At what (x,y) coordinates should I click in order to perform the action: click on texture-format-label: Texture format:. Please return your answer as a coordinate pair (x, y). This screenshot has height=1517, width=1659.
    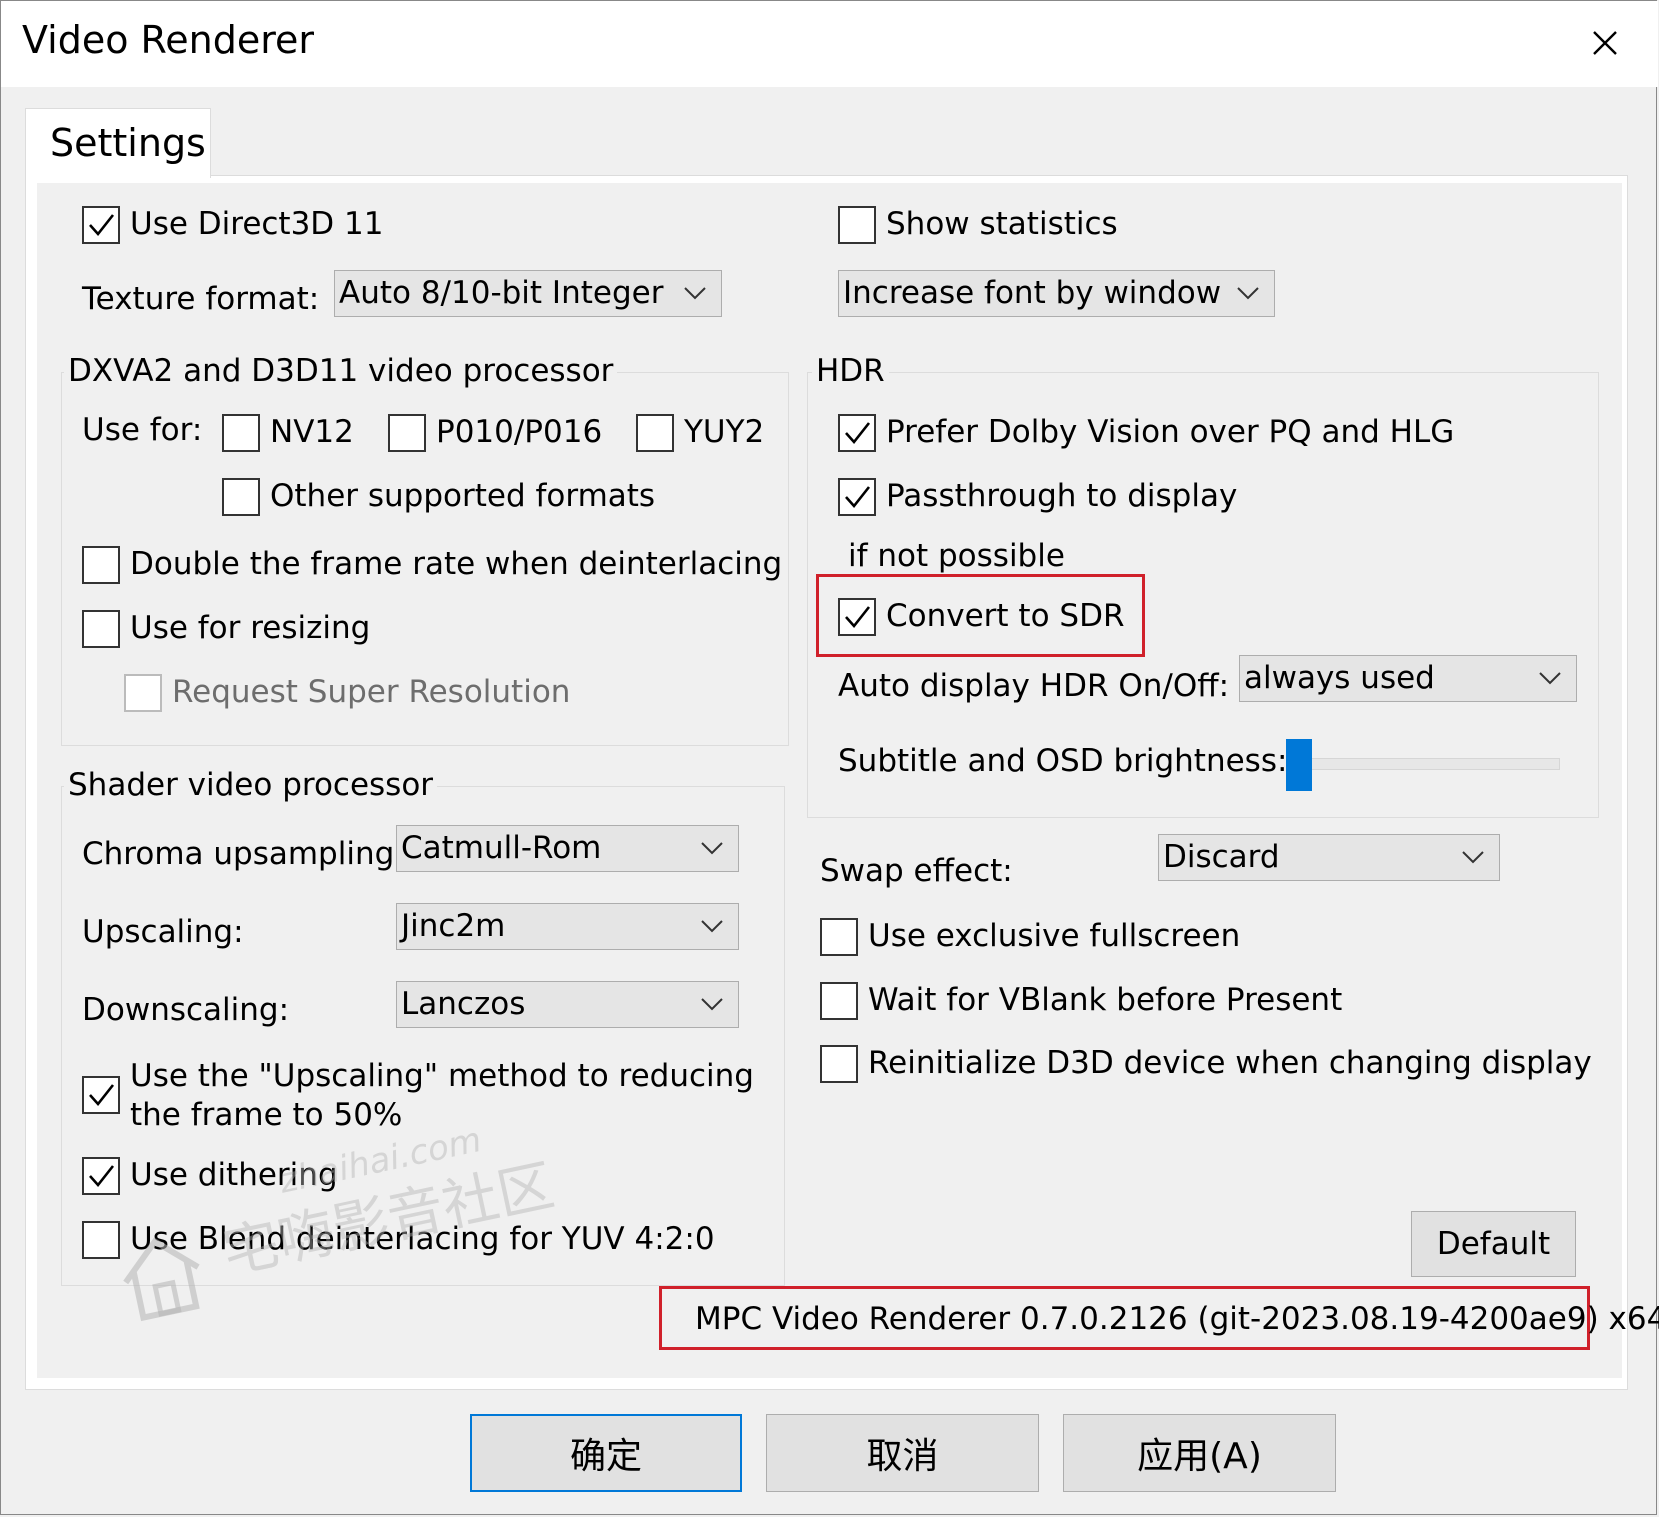
    Looking at the image, I should click on (201, 299).